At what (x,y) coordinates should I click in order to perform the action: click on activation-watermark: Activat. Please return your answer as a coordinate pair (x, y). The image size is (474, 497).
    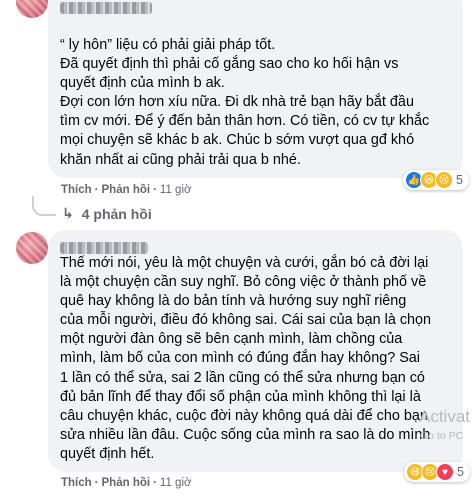
    Looking at the image, I should click on (445, 416).